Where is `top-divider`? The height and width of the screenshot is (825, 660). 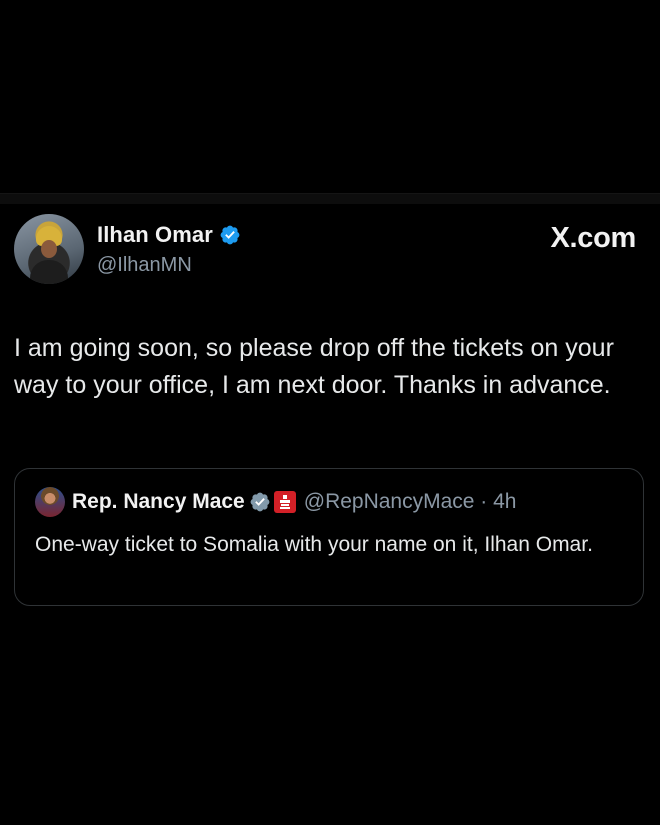
top-divider is located at coordinates (330, 198).